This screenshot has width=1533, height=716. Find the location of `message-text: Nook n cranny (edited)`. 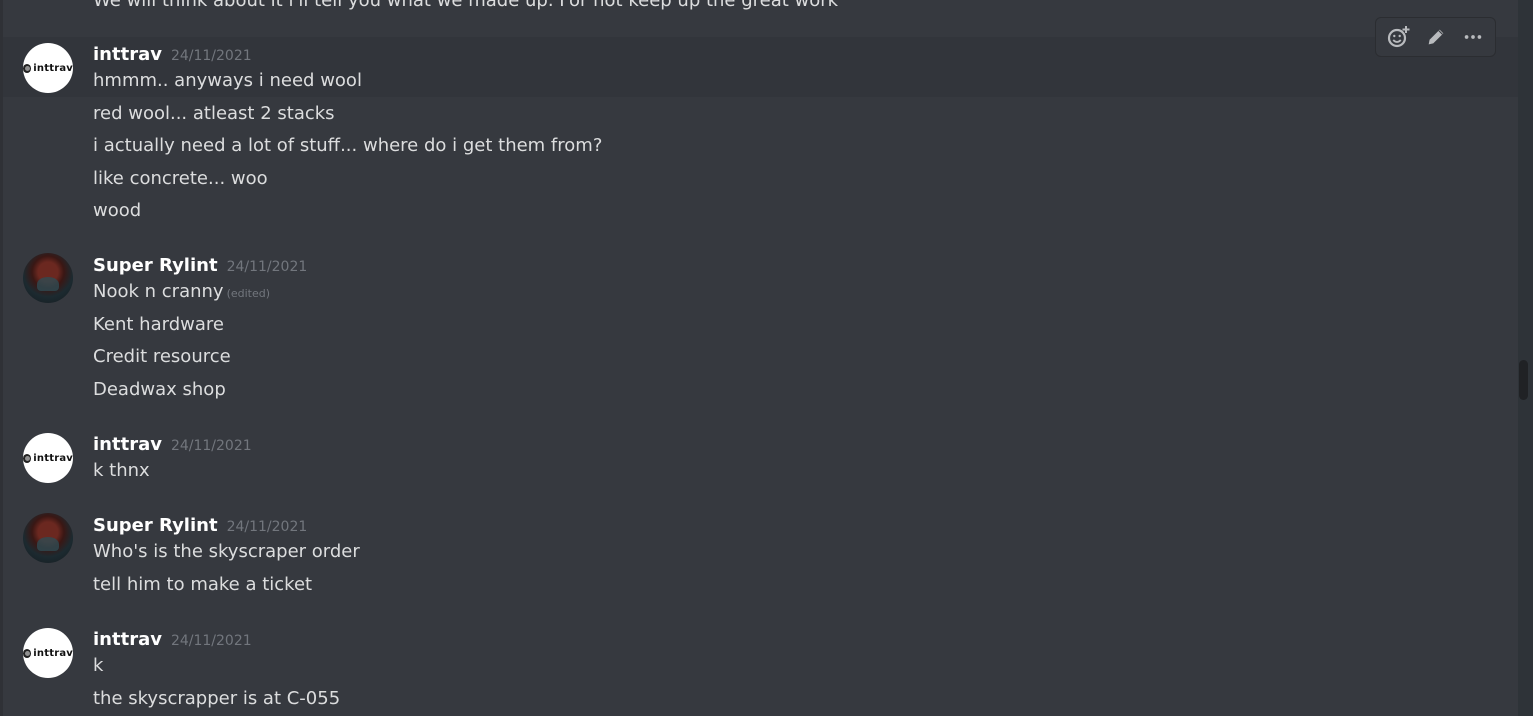

message-text: Nook n cranny (edited) is located at coordinates (181, 293).